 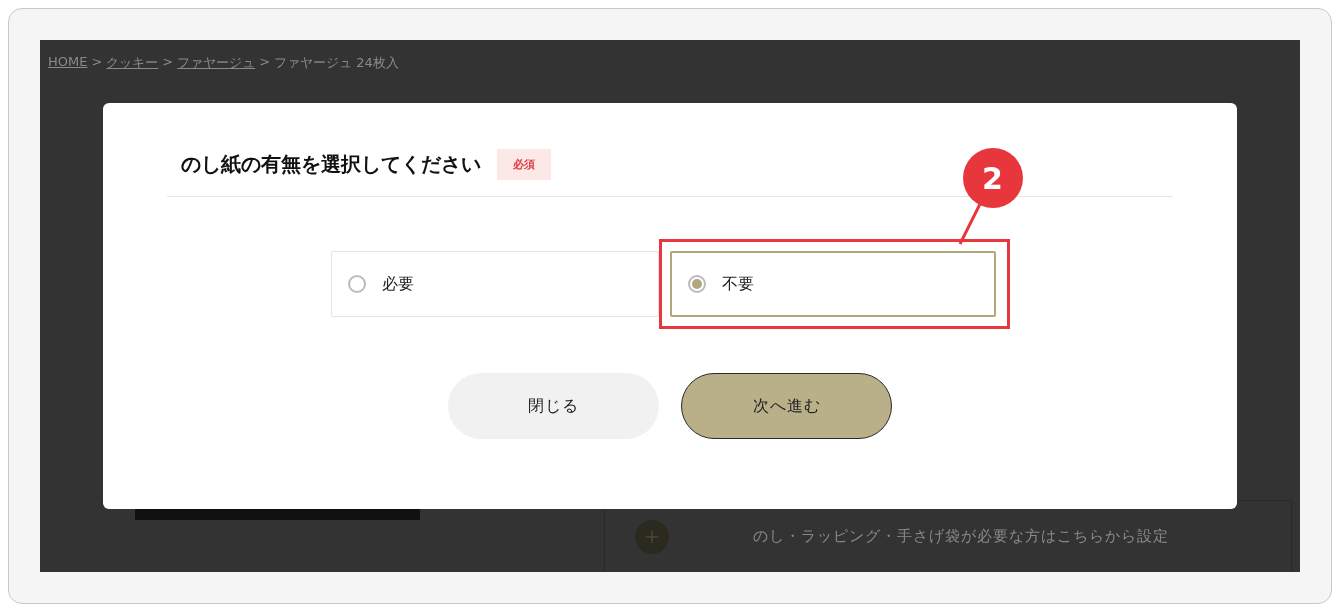 What do you see at coordinates (786, 406) in the screenshot?
I see `next-button: 次へ進む` at bounding box center [786, 406].